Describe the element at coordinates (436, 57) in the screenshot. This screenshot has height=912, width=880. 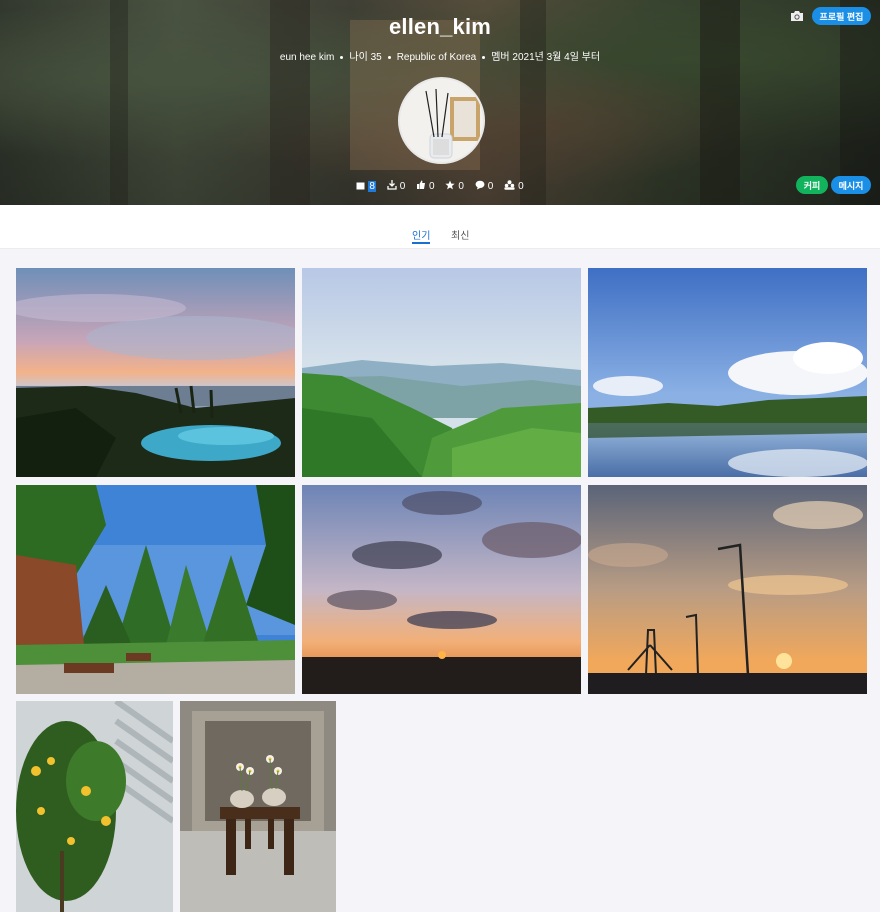
I see `profile-country: Republic of Korea` at that location.